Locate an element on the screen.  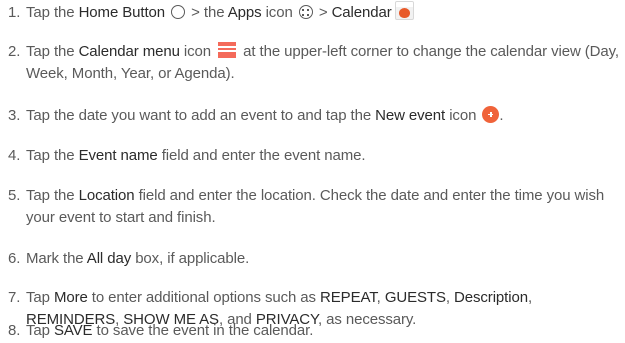
step-6: 6. Mark the All day box, if applicable. is located at coordinates (314, 259).